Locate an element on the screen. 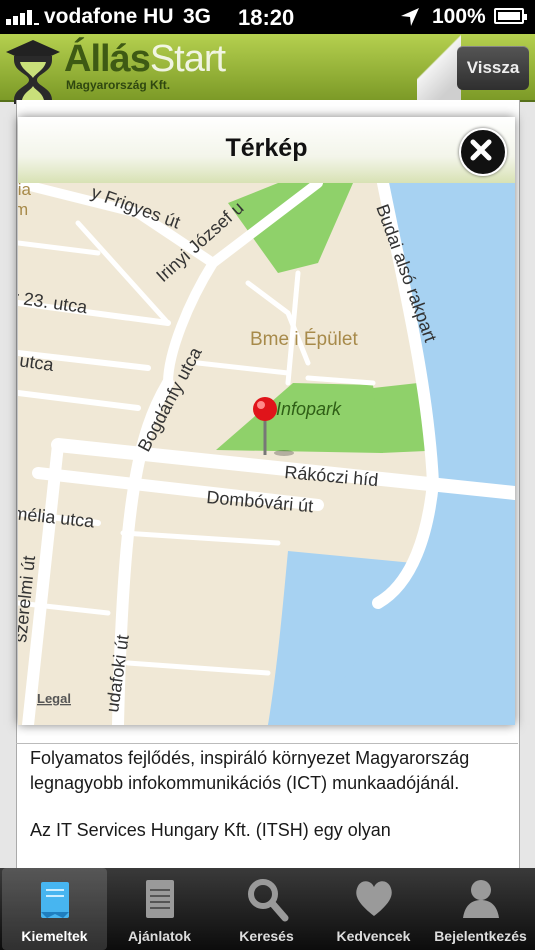  svg-text: m is located at coordinates (23, 209).